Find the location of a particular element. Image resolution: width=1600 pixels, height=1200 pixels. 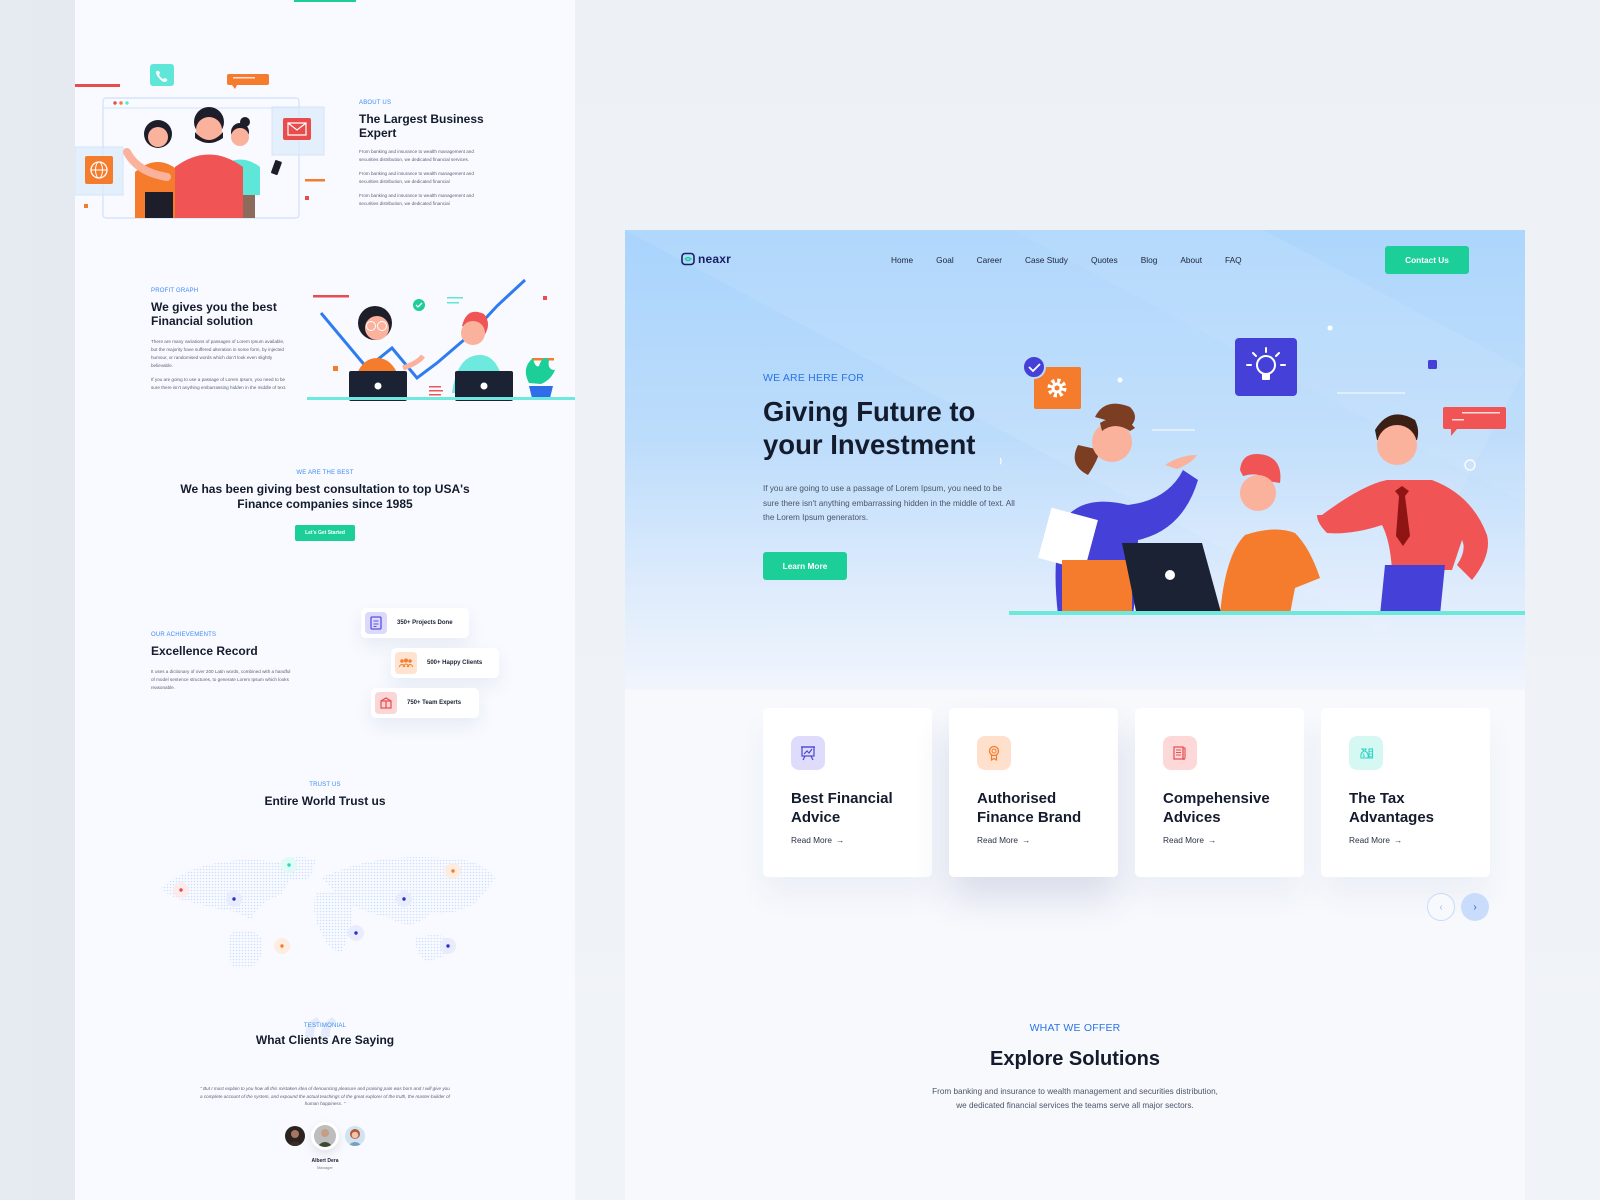

card-title: The Tax Advantages is located at coordinates (1392, 808).